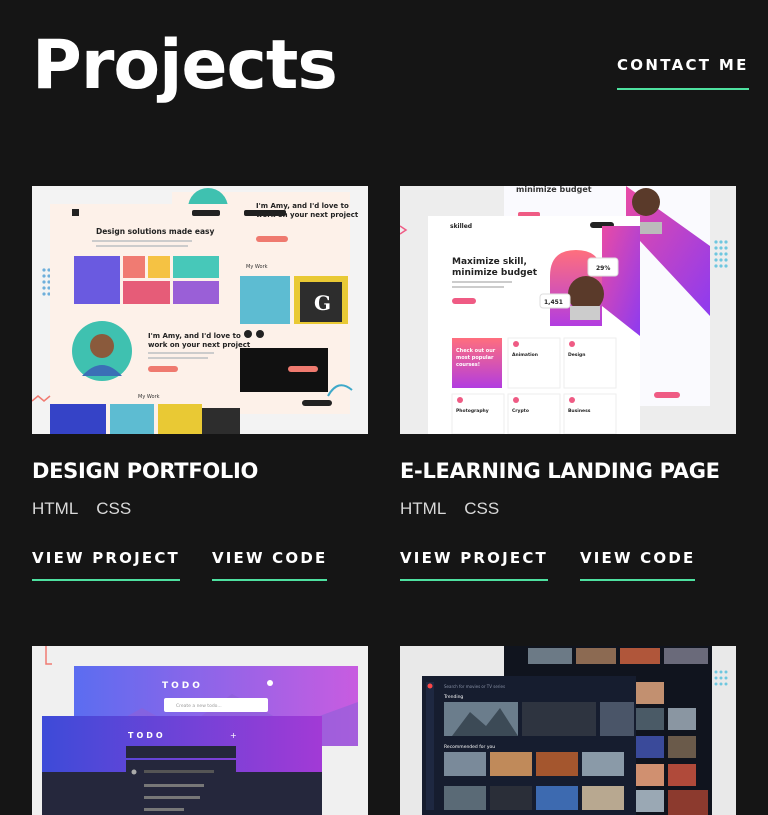  I want to click on svg-text: Design, so click(576, 355).